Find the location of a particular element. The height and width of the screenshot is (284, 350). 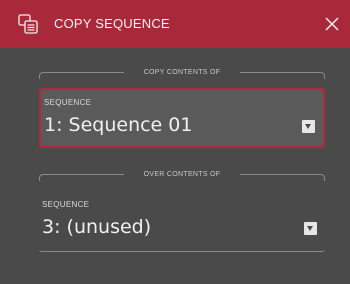

source-field-label: SEQUENCE is located at coordinates (68, 102).